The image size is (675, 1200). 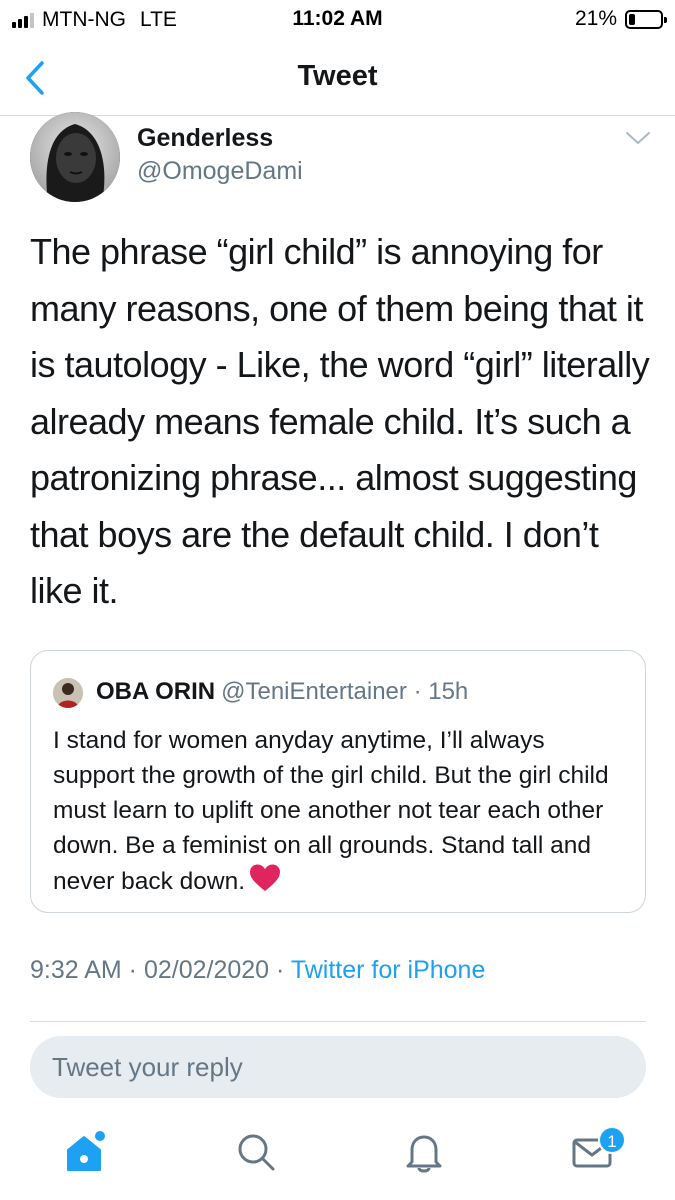 I want to click on author-name: Genderless, so click(x=205, y=138).